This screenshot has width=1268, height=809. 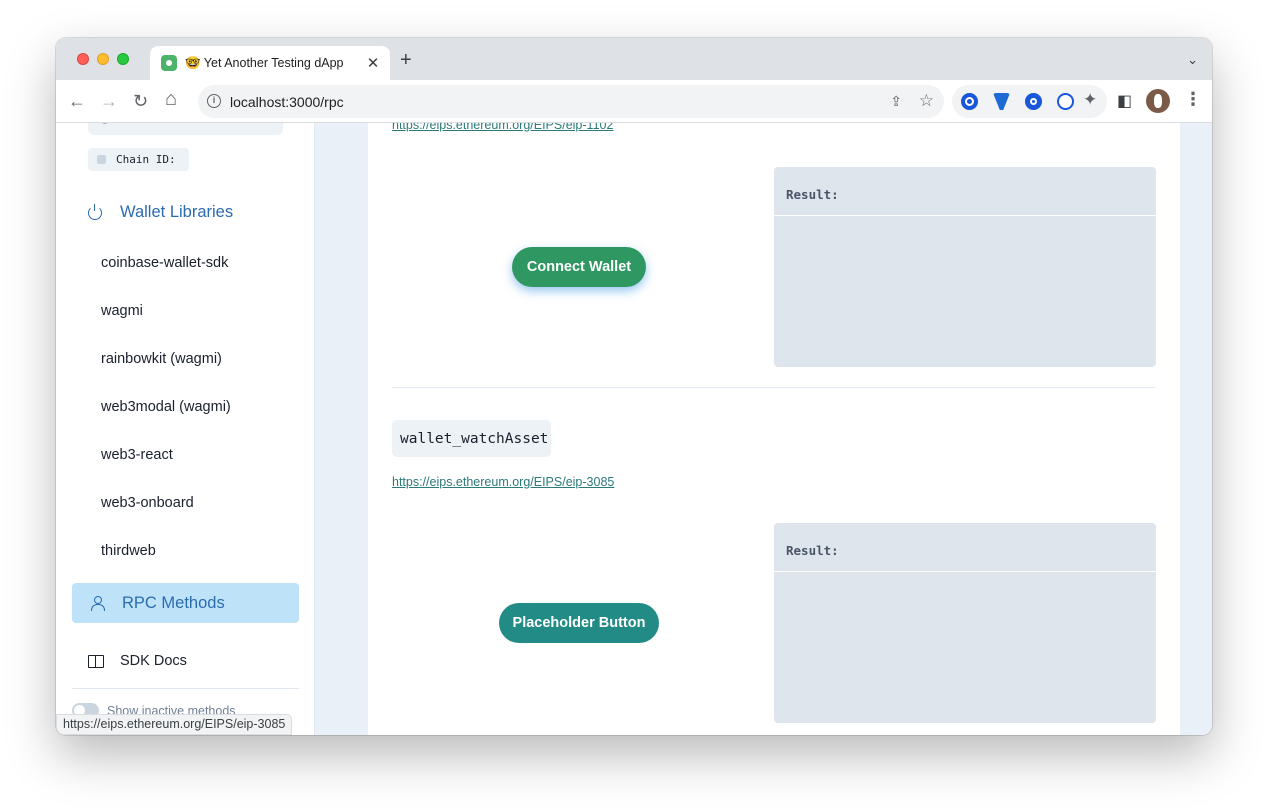 I want to click on chain-id-label: Chain ID:, so click(x=146, y=159).